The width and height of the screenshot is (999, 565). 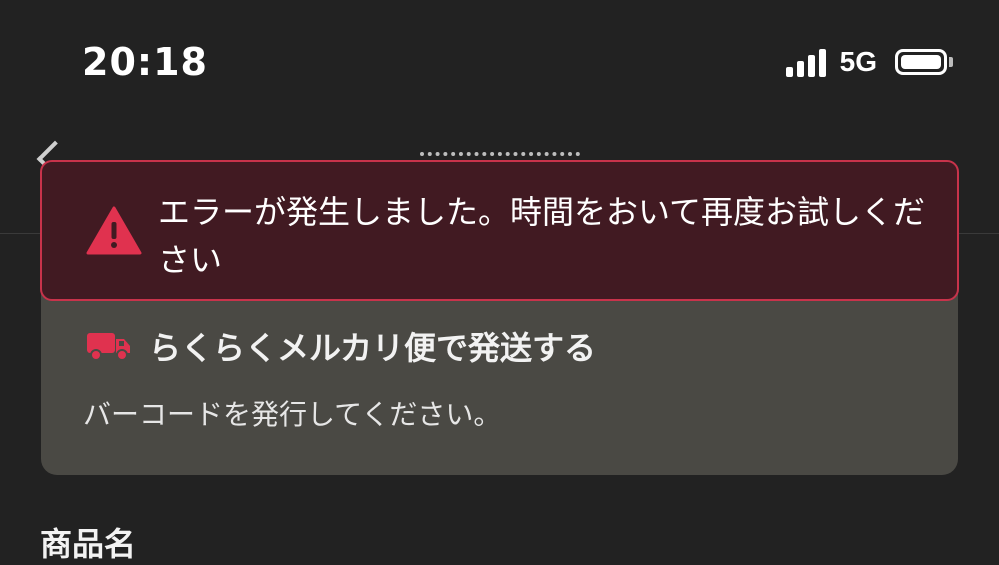 I want to click on warning-icon, so click(x=114, y=230).